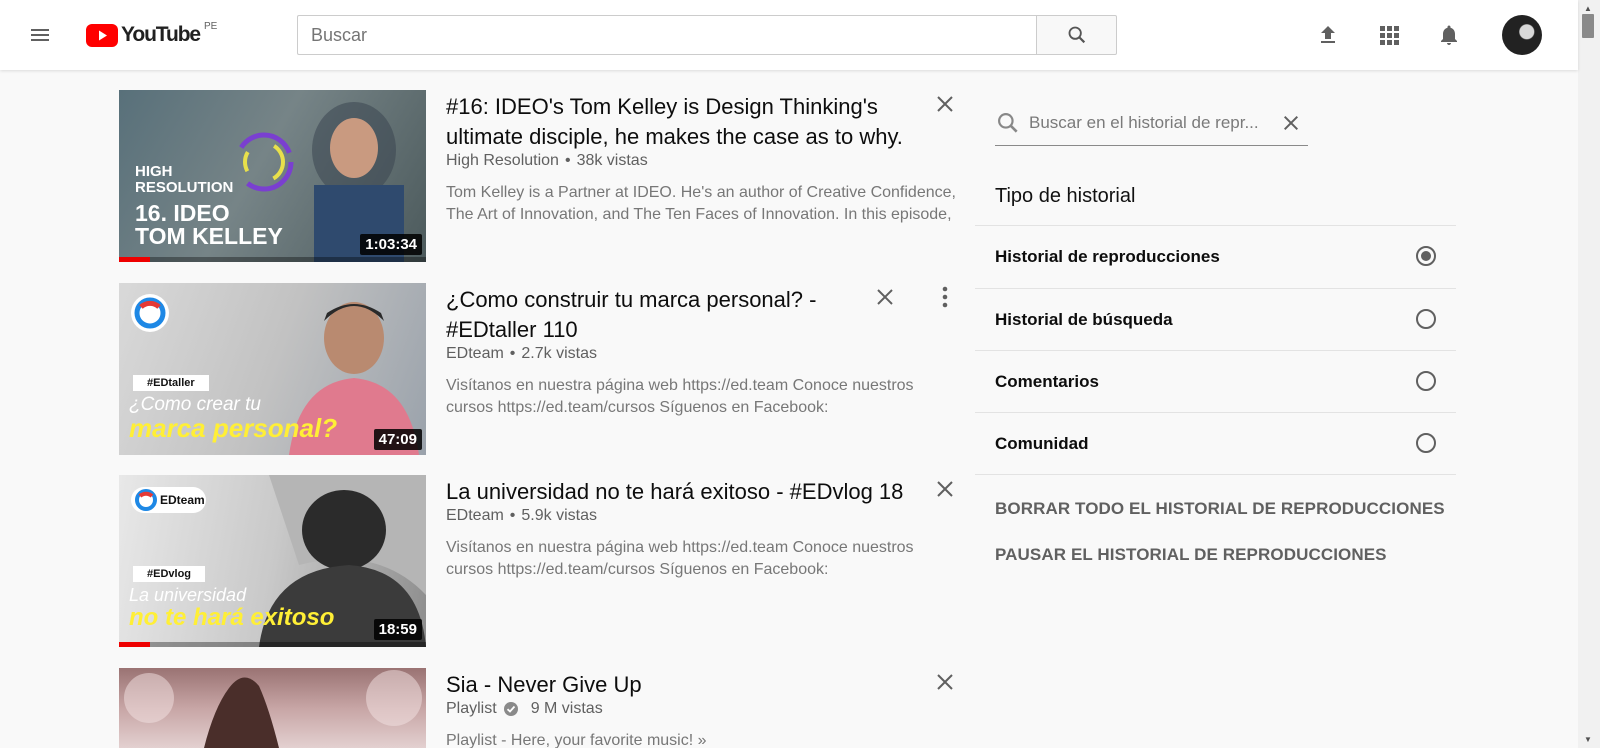 This screenshot has width=1600, height=748. Describe the element at coordinates (1084, 319) in the screenshot. I see `history-option-label: Historial de búsqueda` at that location.